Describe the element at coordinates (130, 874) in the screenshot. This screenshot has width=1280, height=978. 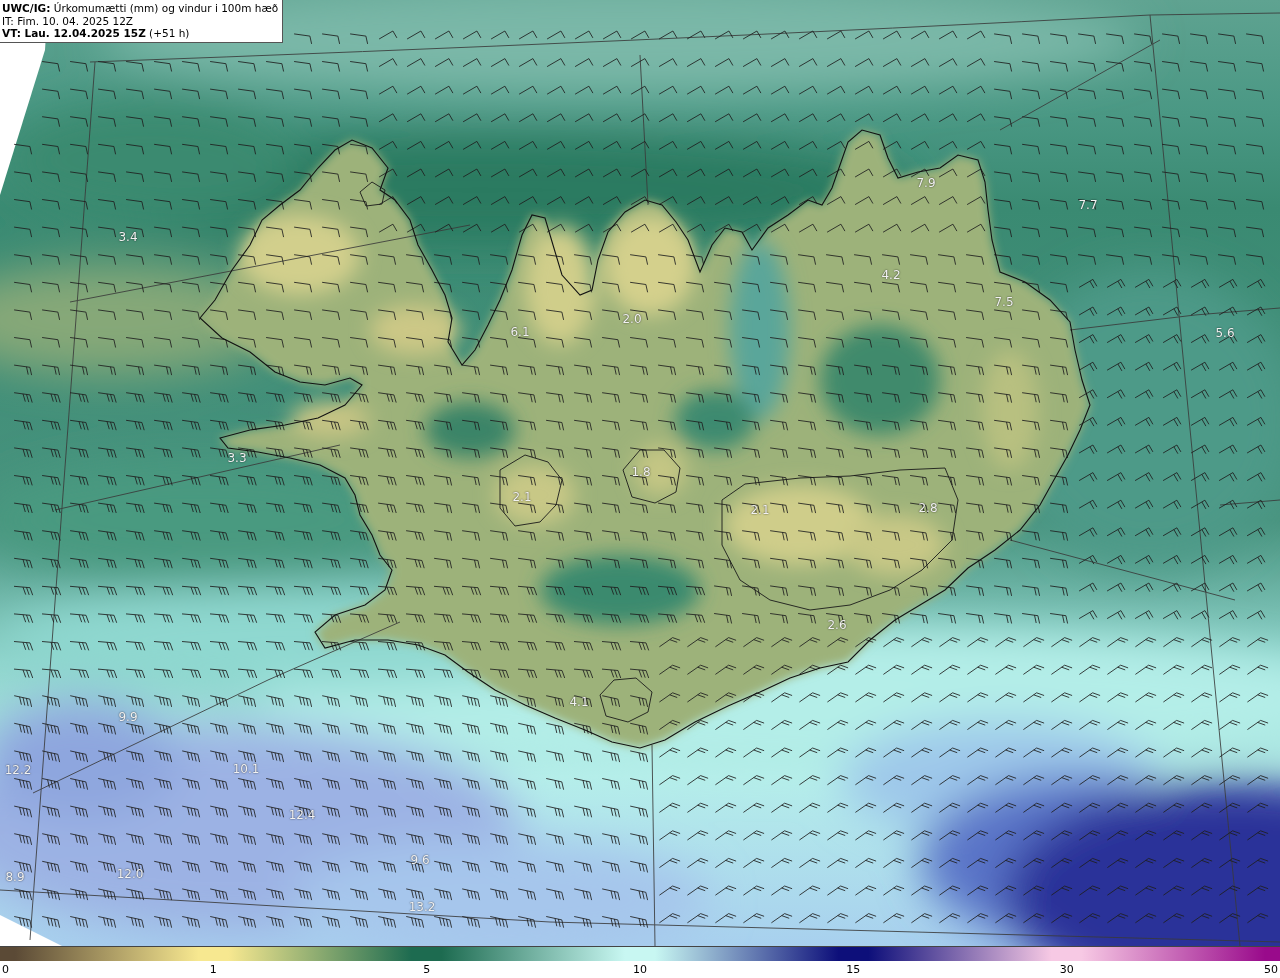
I see `precipitation-value: 12.0` at that location.